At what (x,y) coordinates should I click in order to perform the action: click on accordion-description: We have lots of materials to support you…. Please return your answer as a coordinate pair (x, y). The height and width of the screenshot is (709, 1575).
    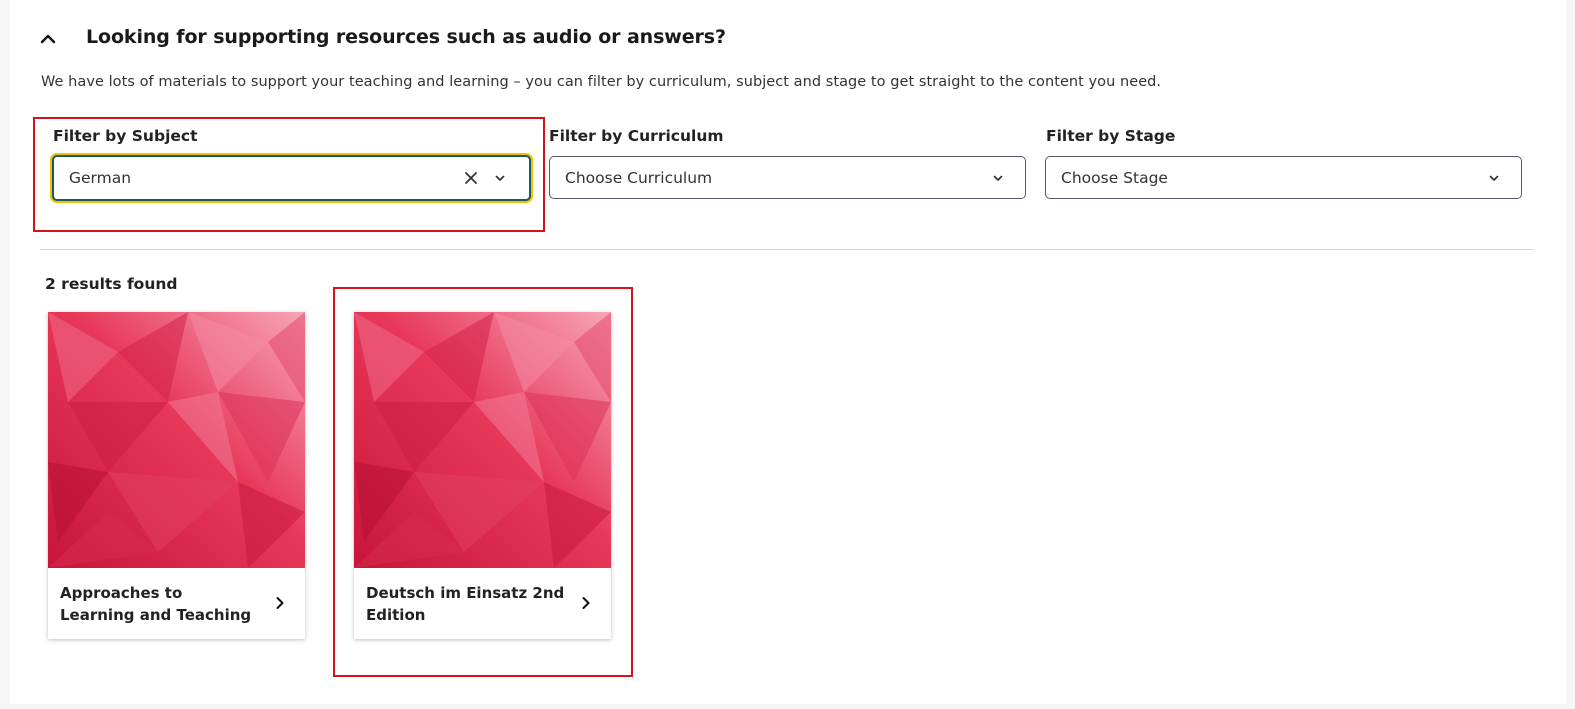
    Looking at the image, I should click on (601, 82).